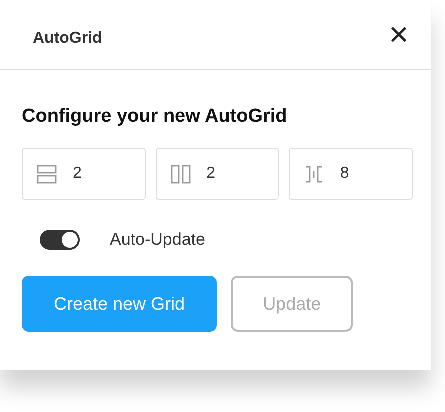 This screenshot has height=412, width=445. I want to click on close-button: ×, so click(399, 35).